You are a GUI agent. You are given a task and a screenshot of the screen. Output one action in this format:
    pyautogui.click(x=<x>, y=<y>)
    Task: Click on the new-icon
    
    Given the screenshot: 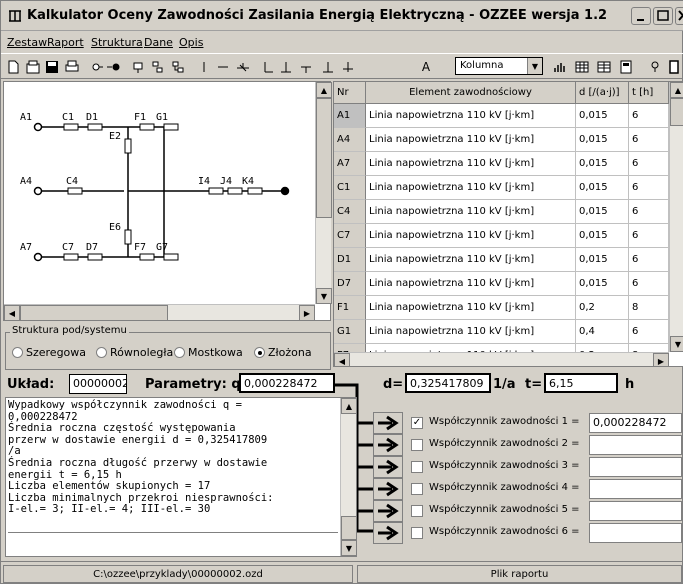 What is the action you would take?
    pyautogui.click(x=13, y=67)
    